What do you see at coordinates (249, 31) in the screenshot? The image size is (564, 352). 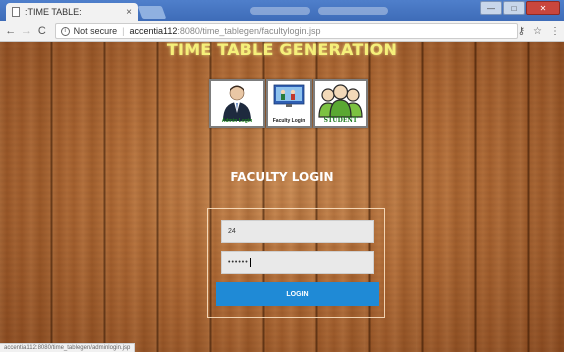 I see `url-path: :8080/time_tablegen/facultylogin.jsp` at bounding box center [249, 31].